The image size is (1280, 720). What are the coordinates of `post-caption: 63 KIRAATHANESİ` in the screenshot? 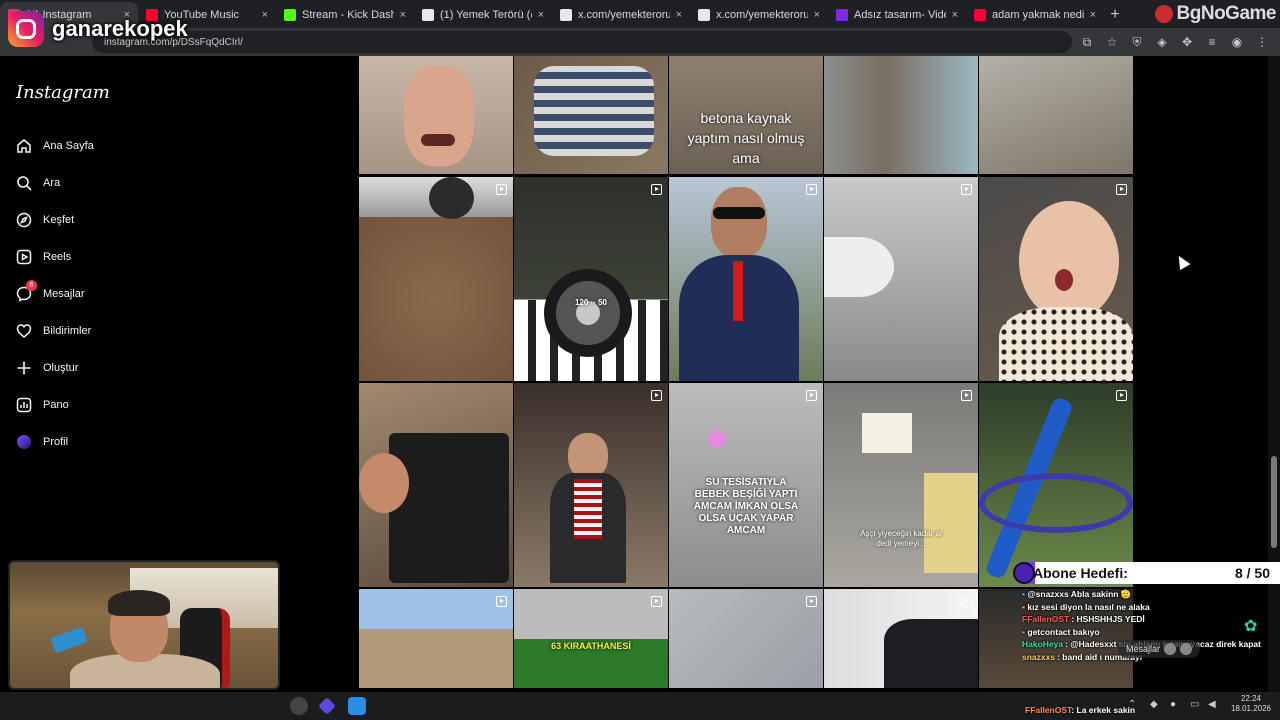 It's located at (591, 646).